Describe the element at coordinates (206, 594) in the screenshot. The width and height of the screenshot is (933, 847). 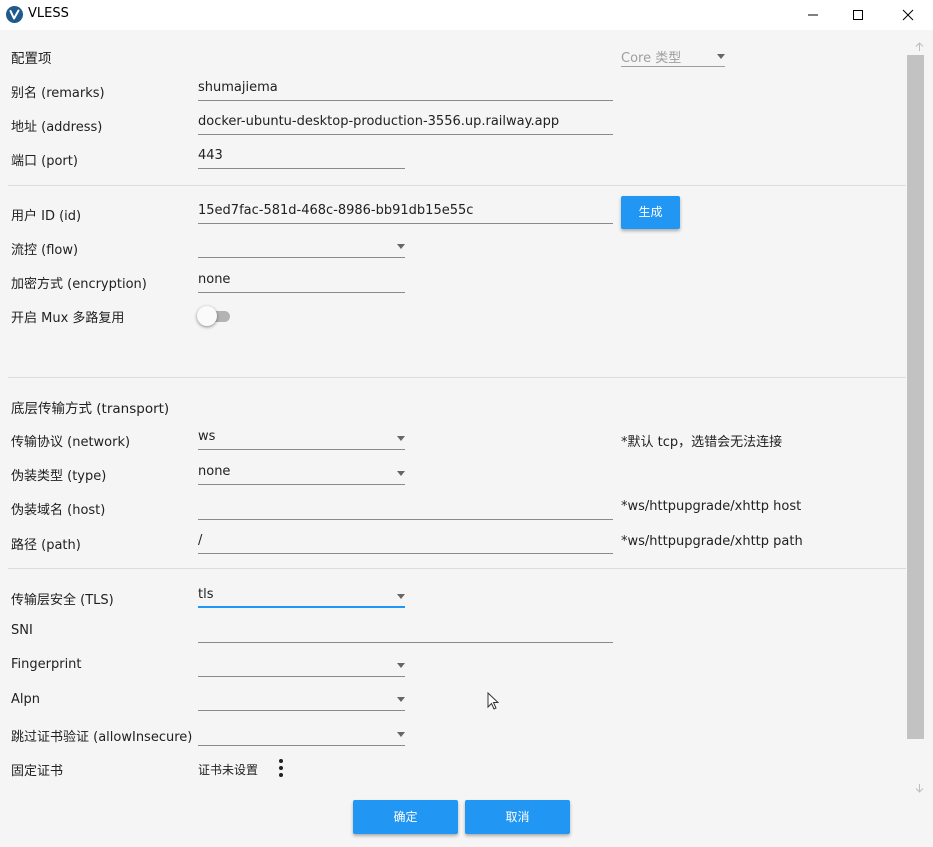
I see `tls-value: tls` at that location.